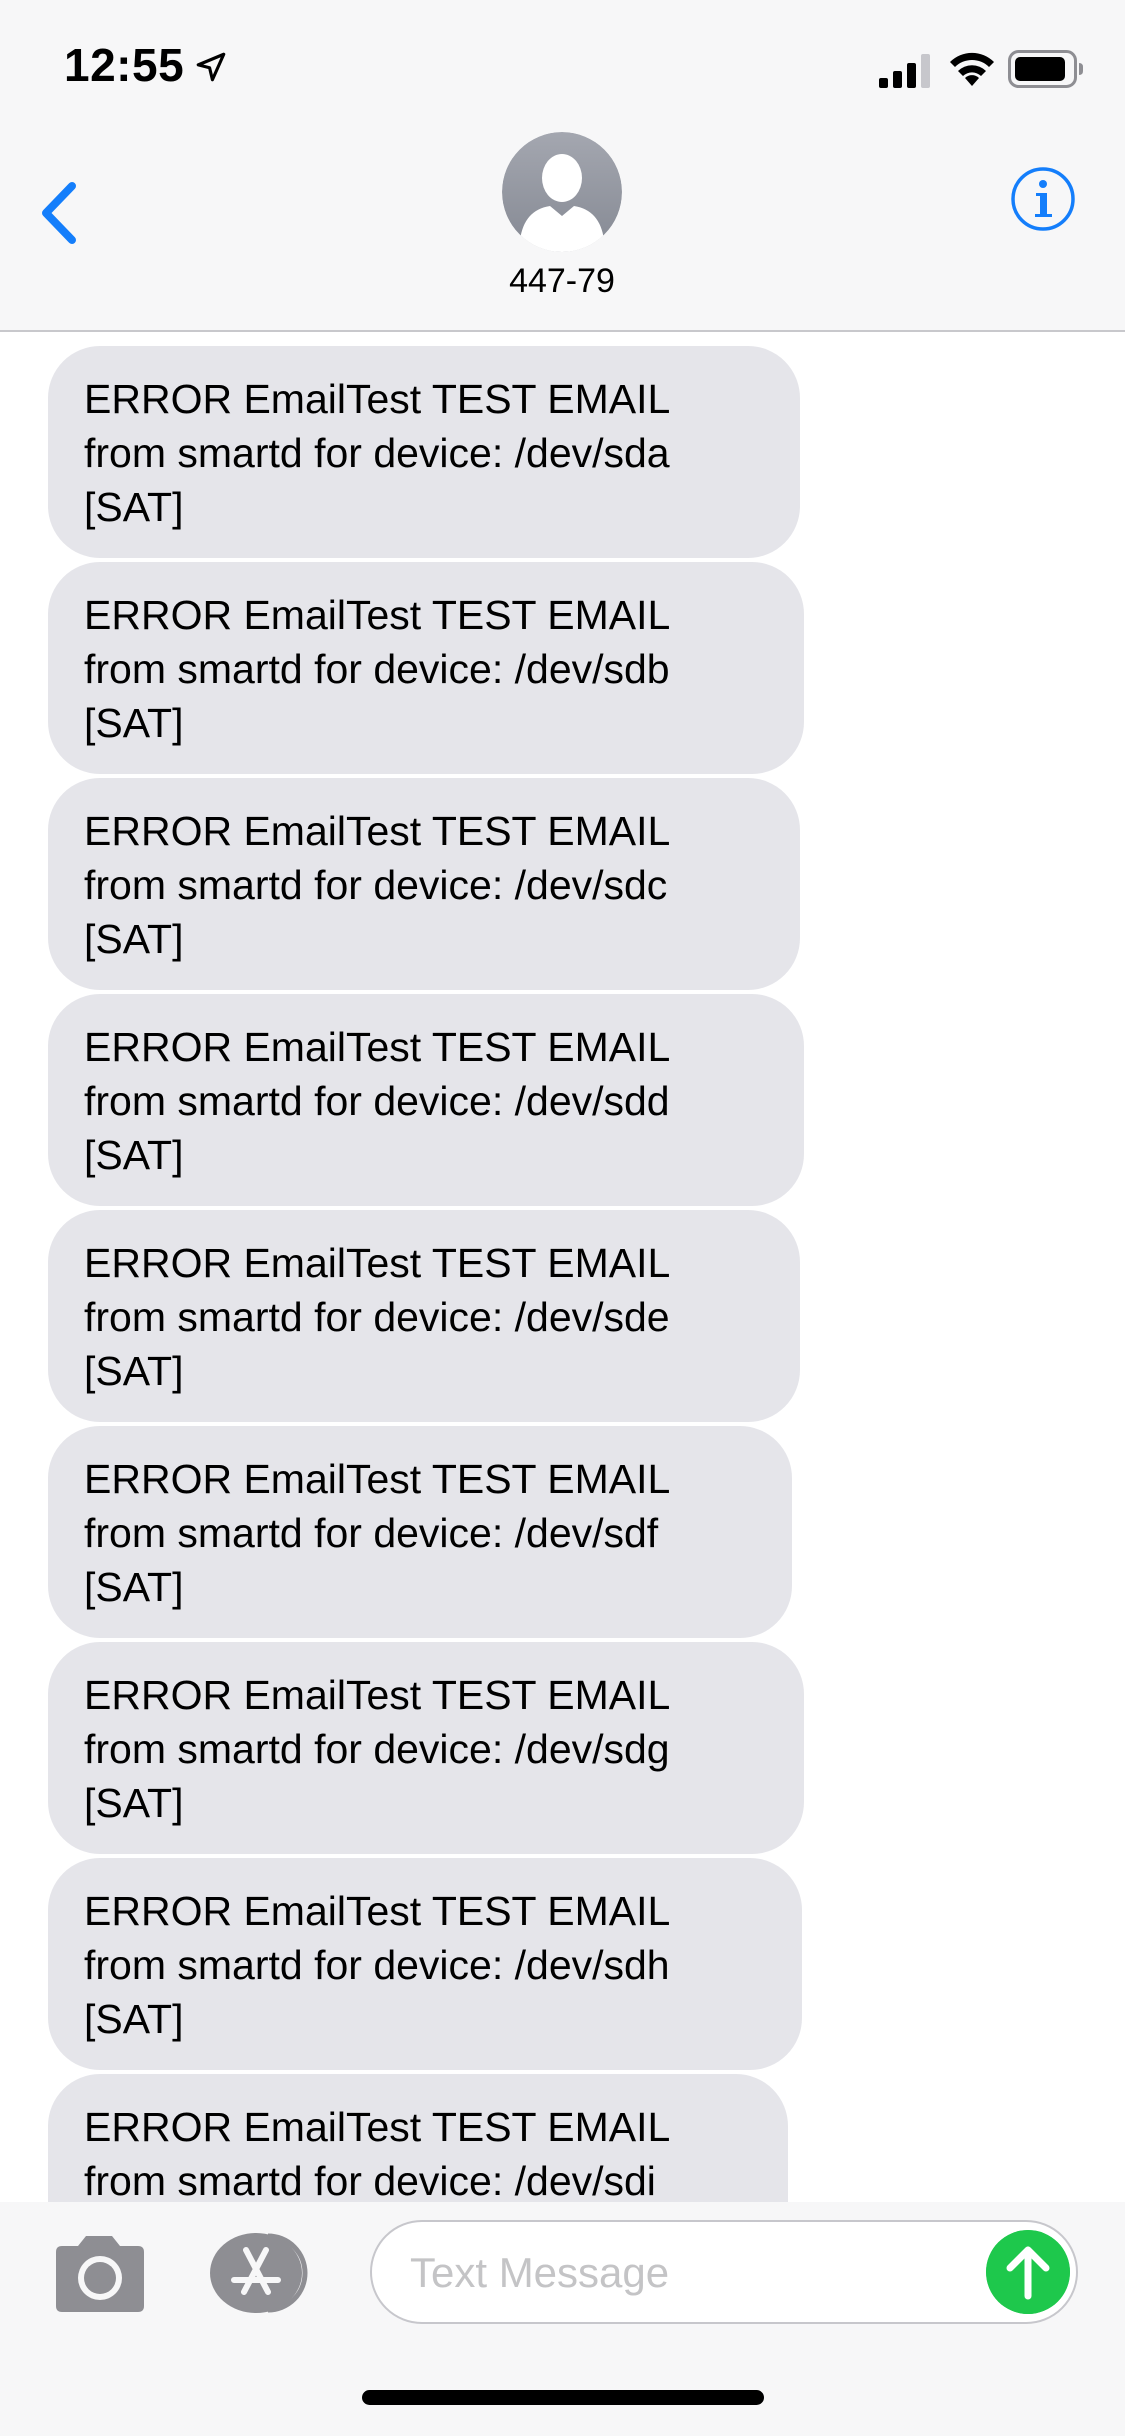 The height and width of the screenshot is (2436, 1125). I want to click on info-icon, so click(1043, 199).